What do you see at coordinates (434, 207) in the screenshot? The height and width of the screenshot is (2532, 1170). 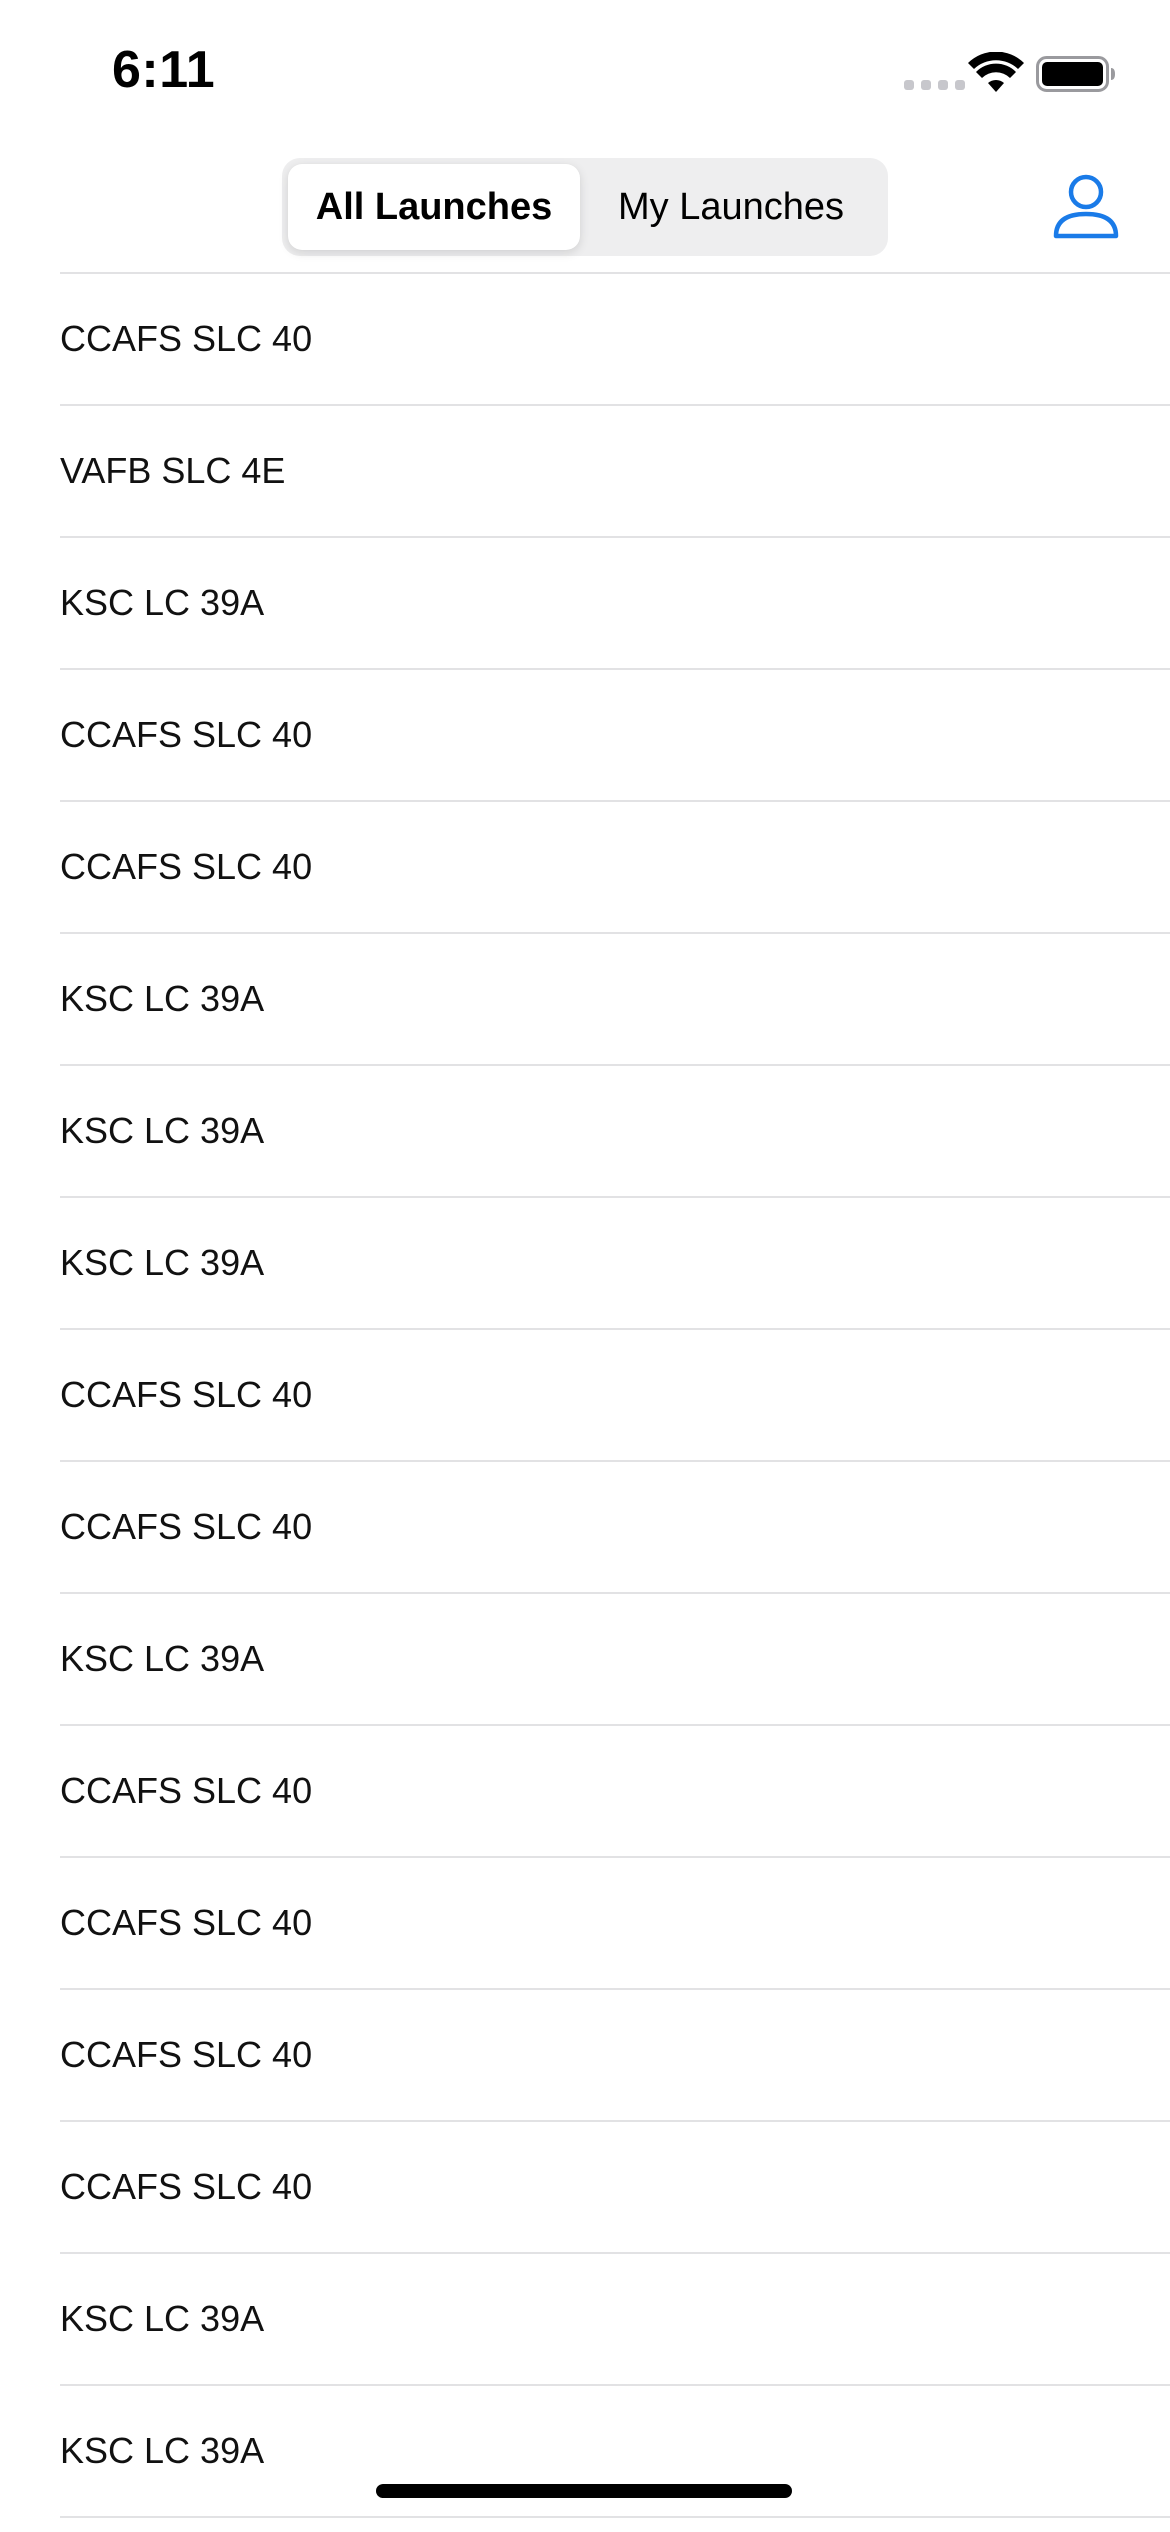 I see `segment-all-launches: All Launches` at bounding box center [434, 207].